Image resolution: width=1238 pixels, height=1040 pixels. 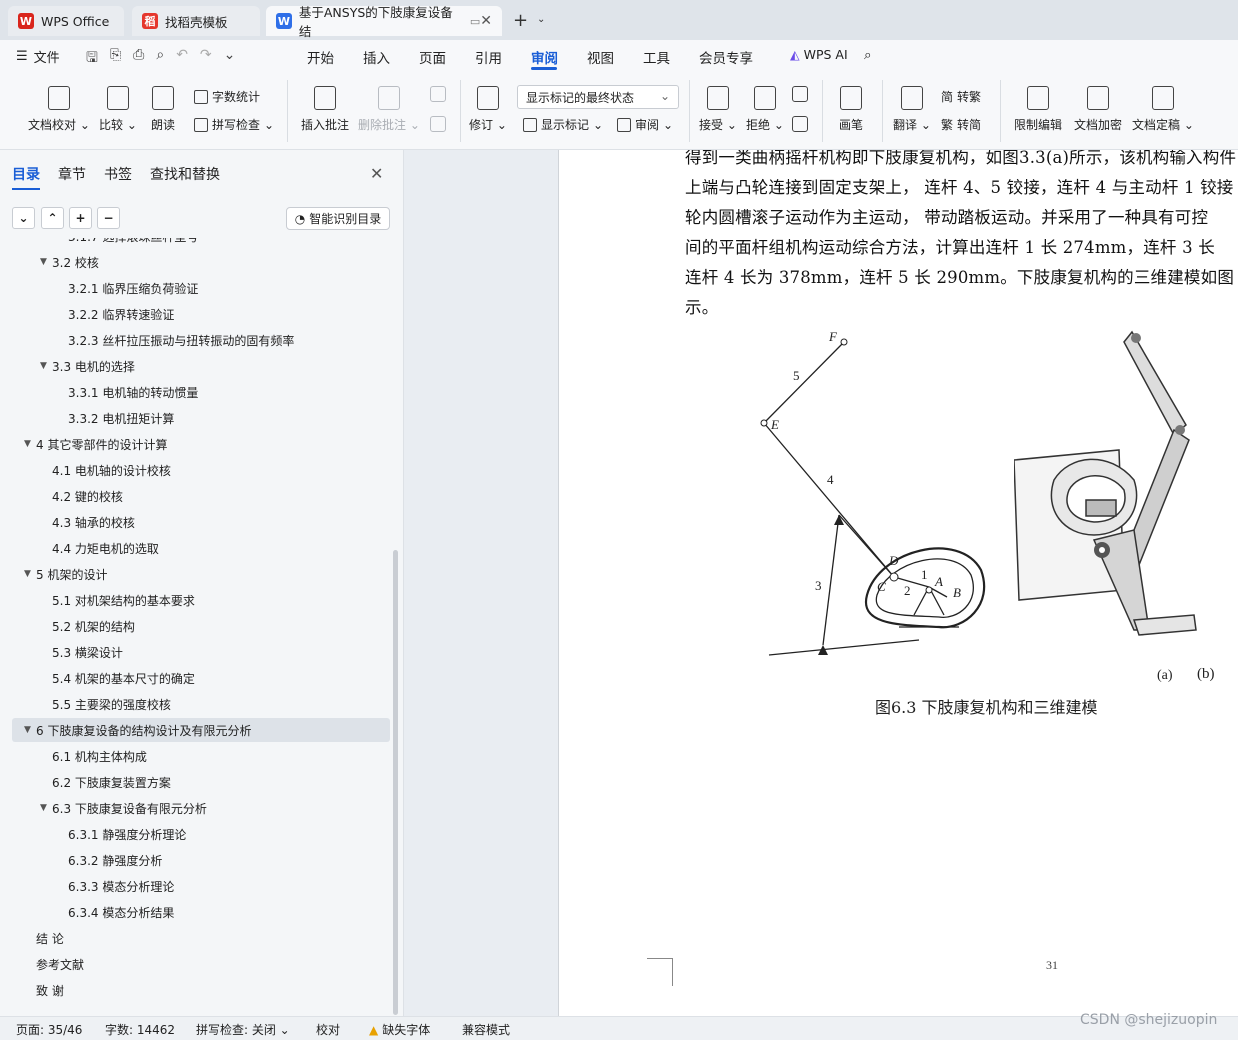 What do you see at coordinates (196, 21) in the screenshot?
I see `tab-docer-templates: 稻 找稻壳模板` at bounding box center [196, 21].